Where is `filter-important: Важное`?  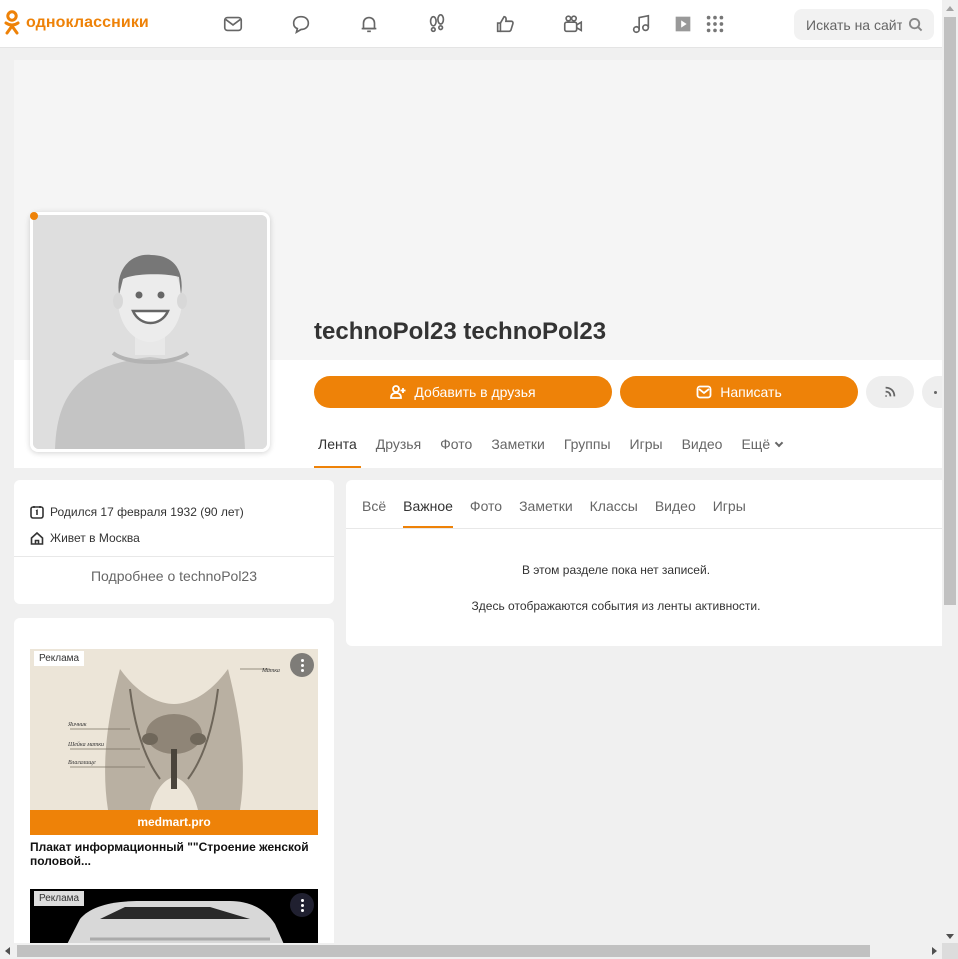
filter-important: Важное is located at coordinates (428, 513).